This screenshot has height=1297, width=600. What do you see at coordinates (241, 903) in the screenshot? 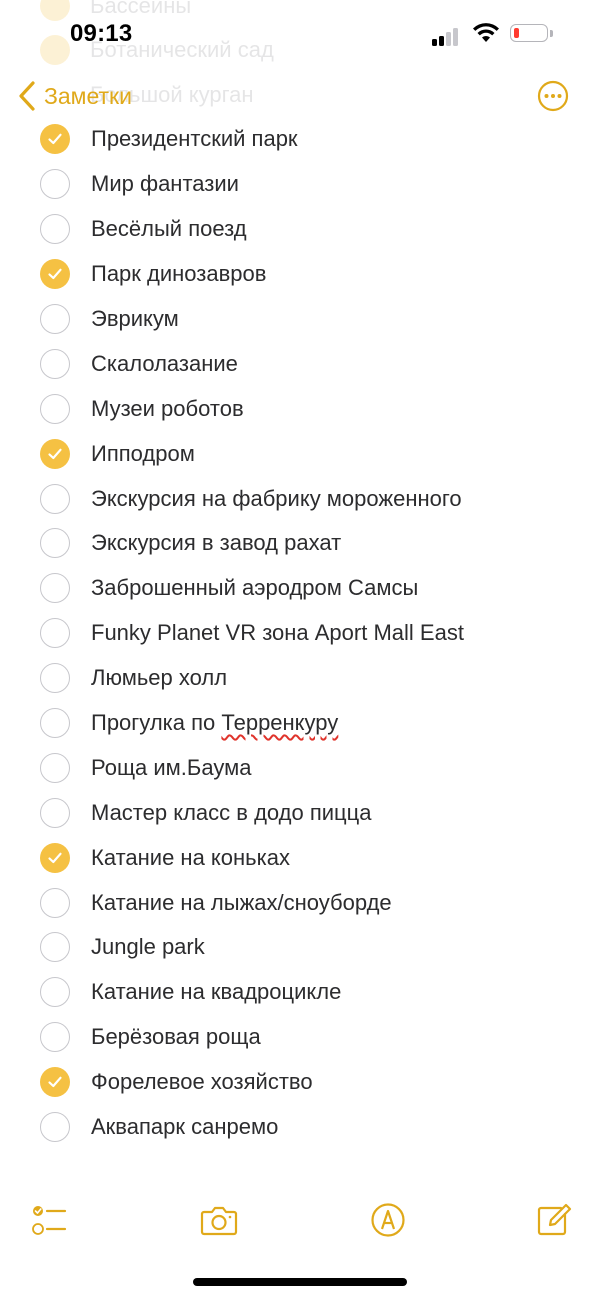
I see `checklist-item-label: Катание на лыжах/сноуборде` at bounding box center [241, 903].